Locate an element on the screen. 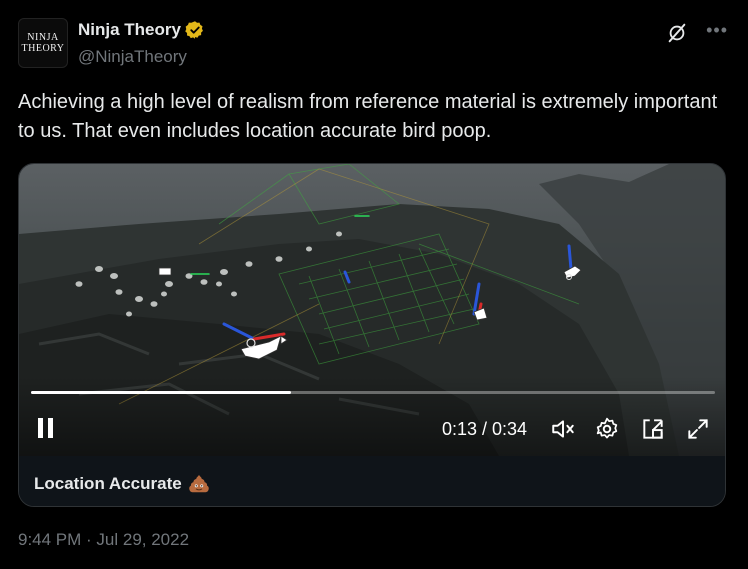  more-icon: ••• is located at coordinates (717, 30).